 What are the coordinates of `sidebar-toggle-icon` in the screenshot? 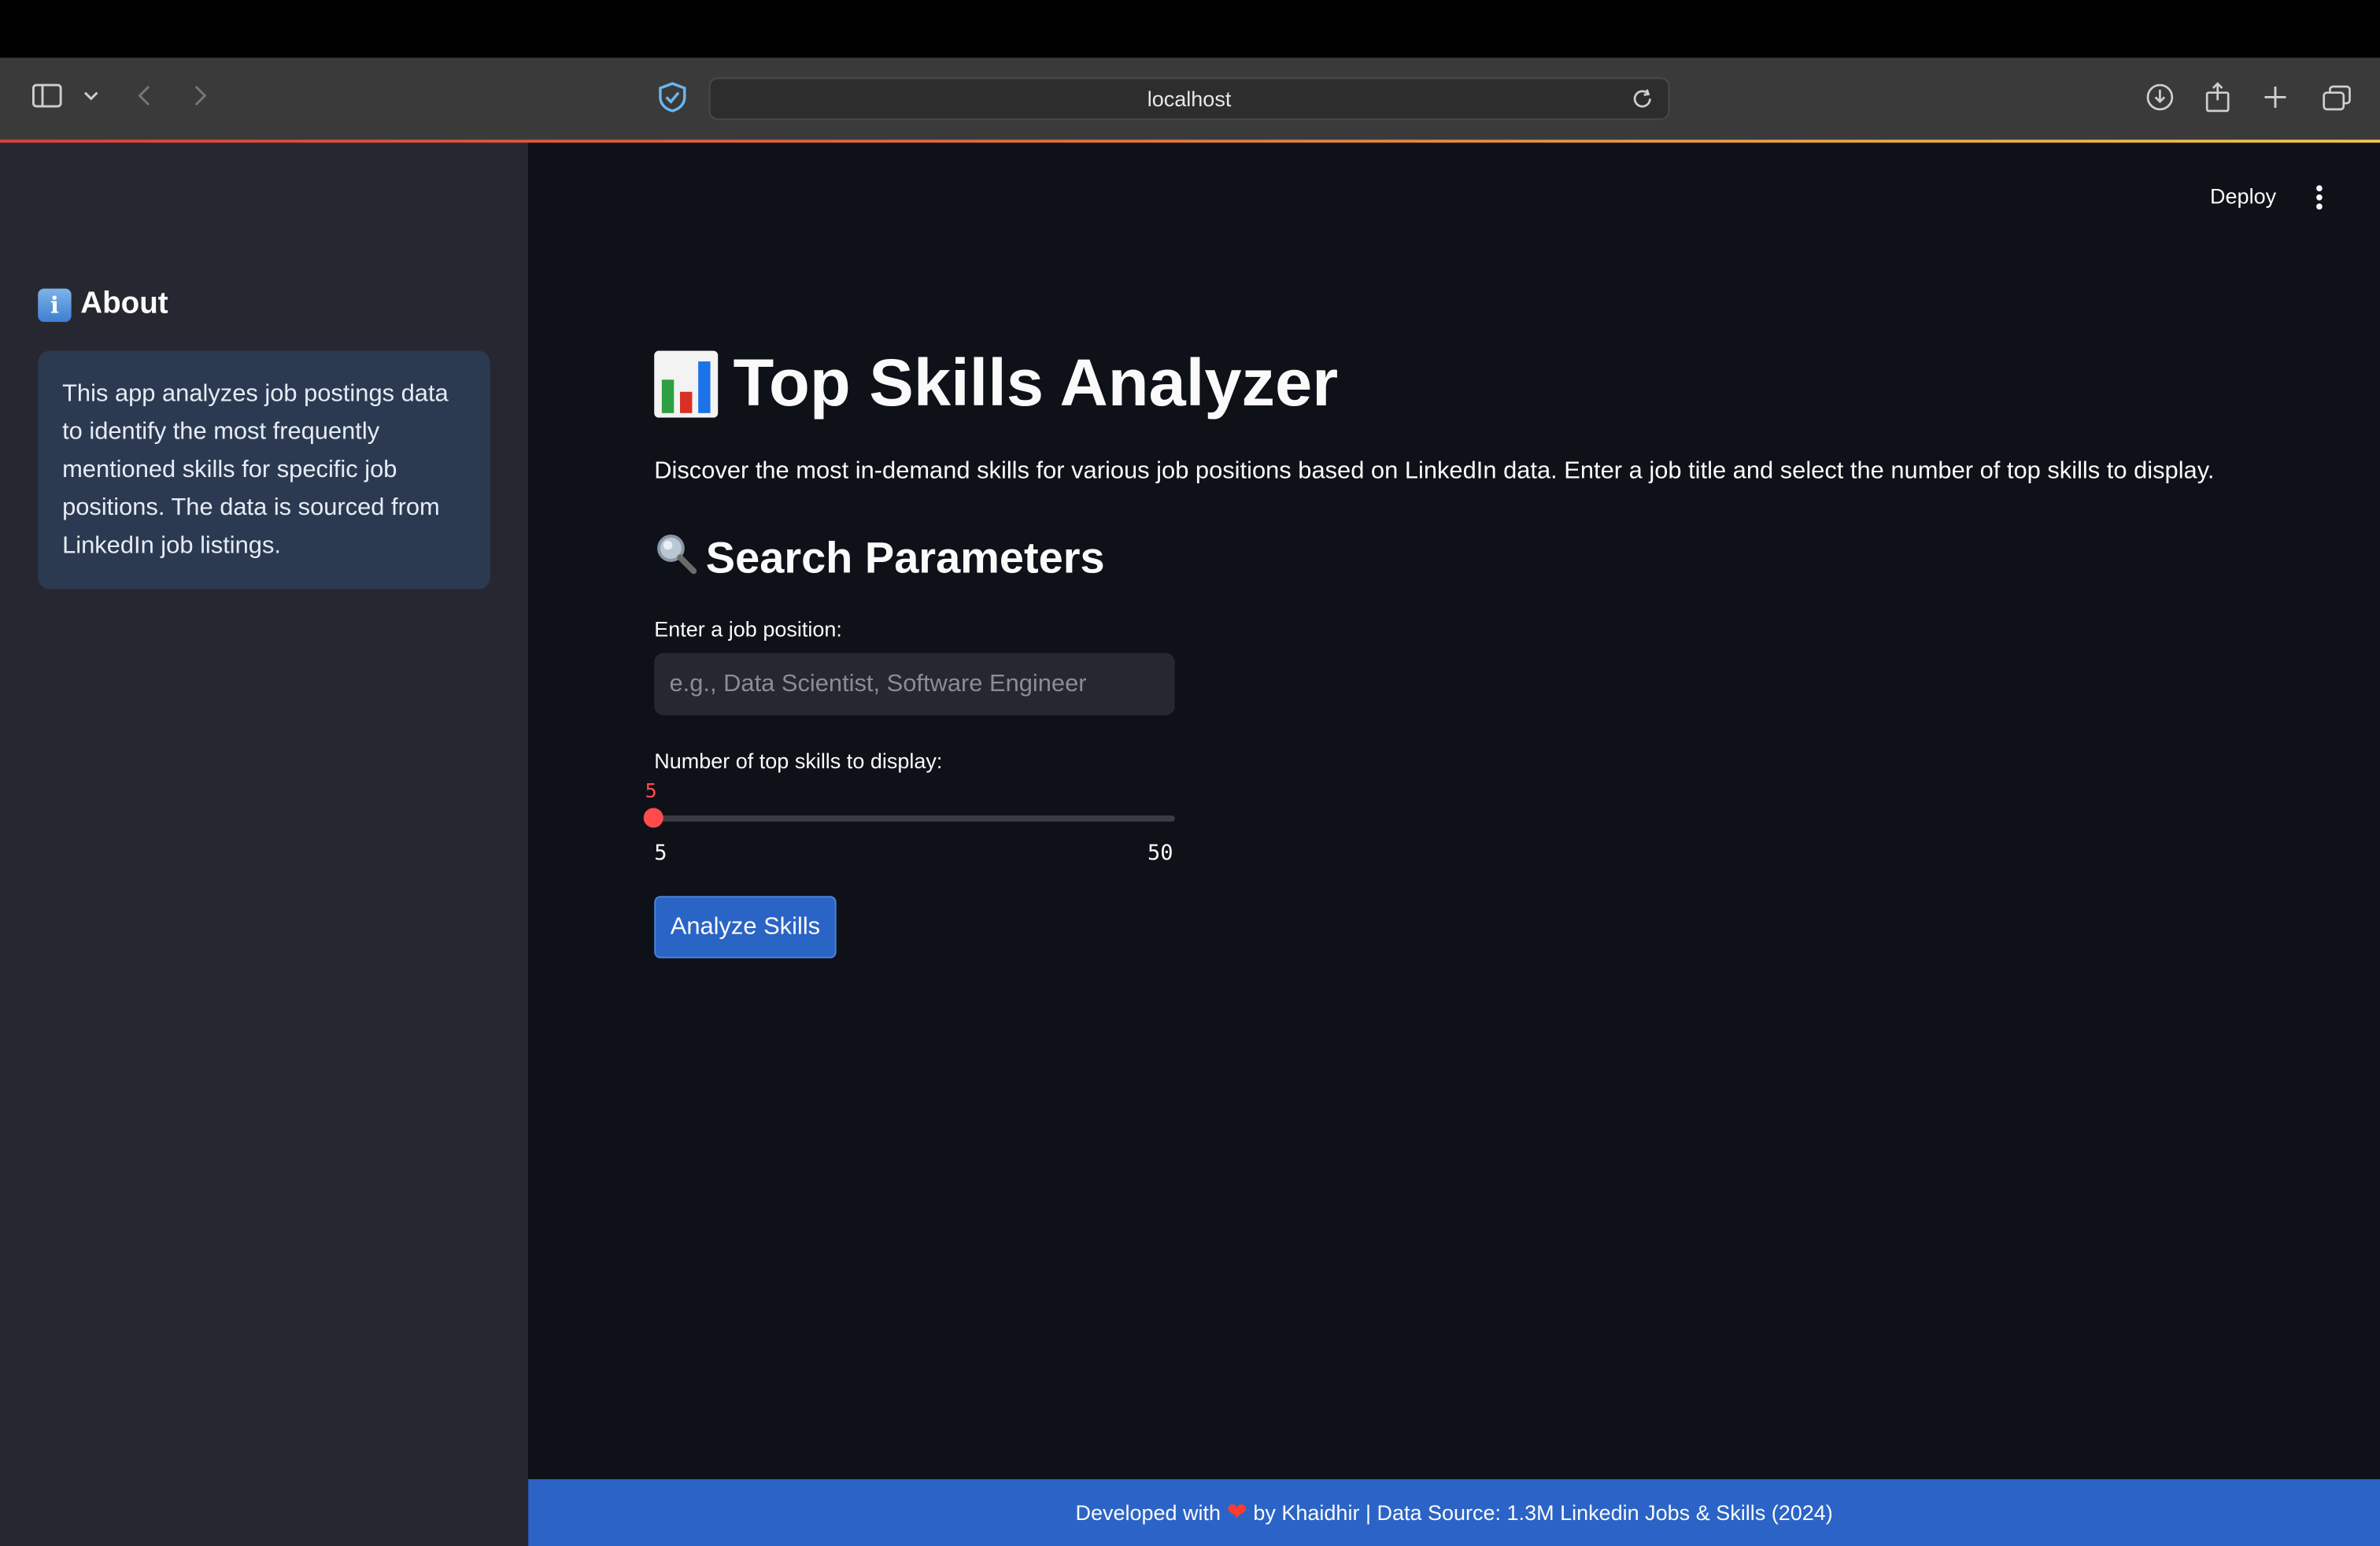 It's located at (47, 96).